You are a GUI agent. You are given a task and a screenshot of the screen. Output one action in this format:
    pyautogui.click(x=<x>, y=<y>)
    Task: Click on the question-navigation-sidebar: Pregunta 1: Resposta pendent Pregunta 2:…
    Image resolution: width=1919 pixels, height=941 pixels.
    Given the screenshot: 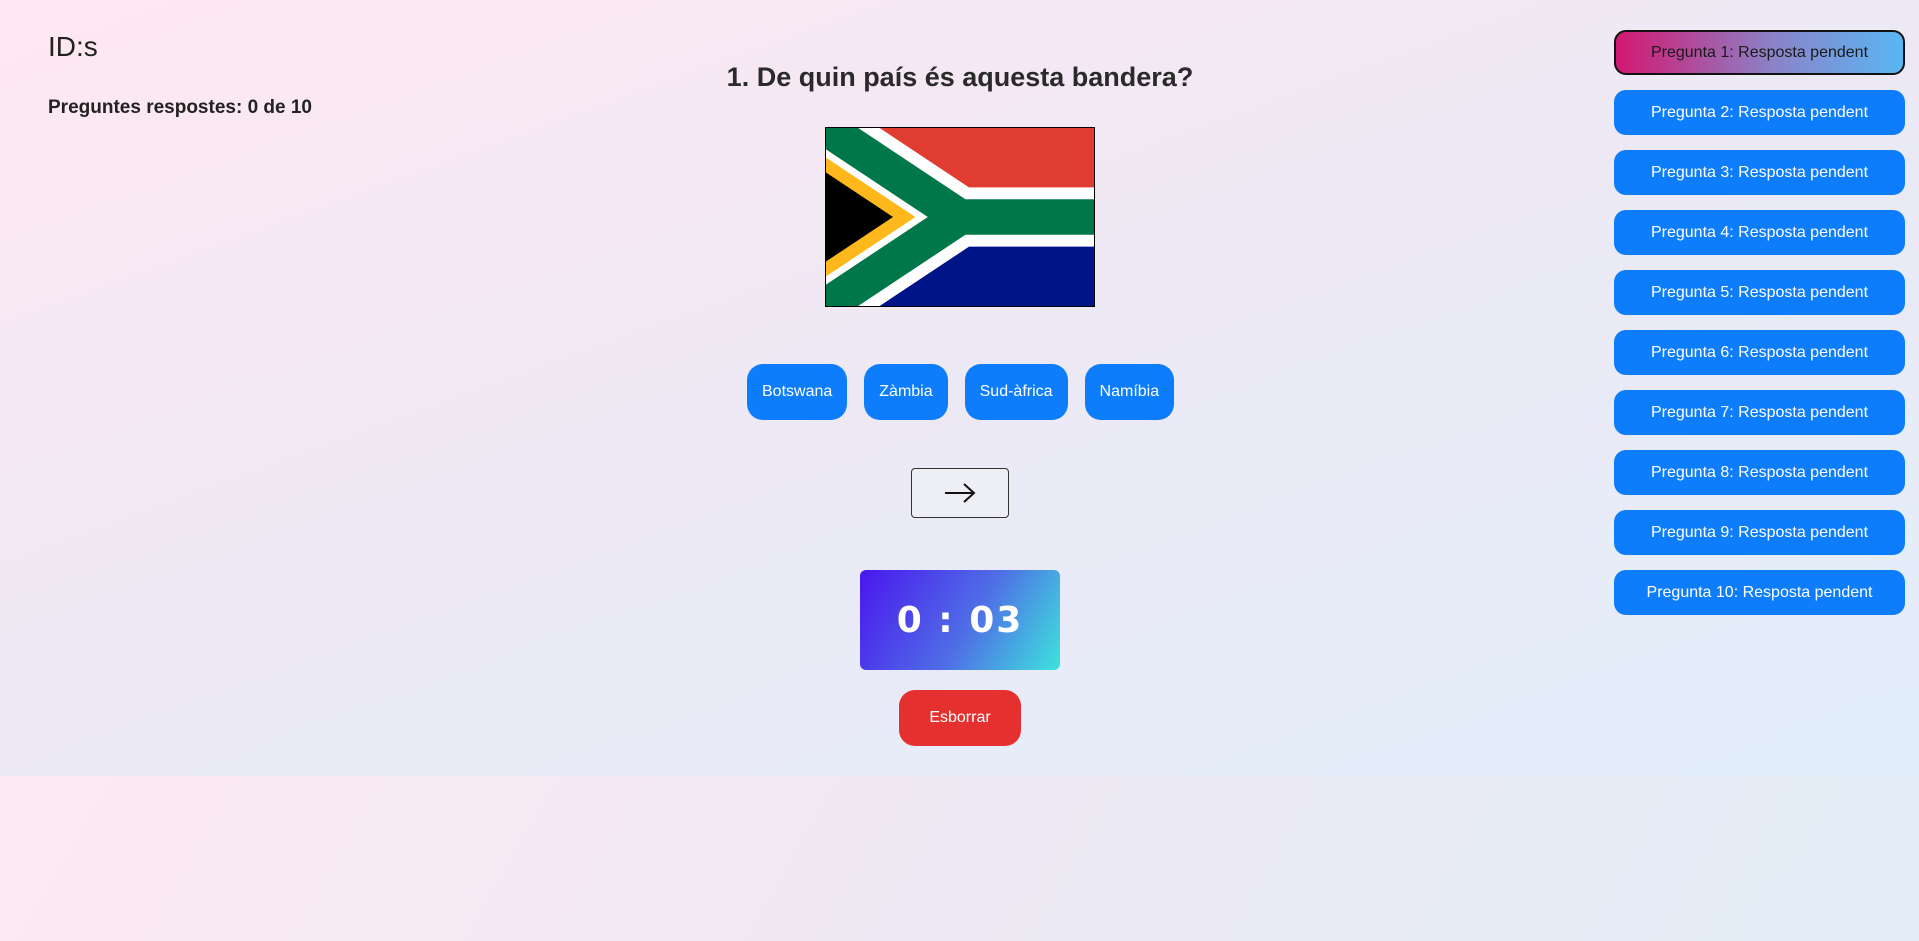 What is the action you would take?
    pyautogui.click(x=1759, y=330)
    